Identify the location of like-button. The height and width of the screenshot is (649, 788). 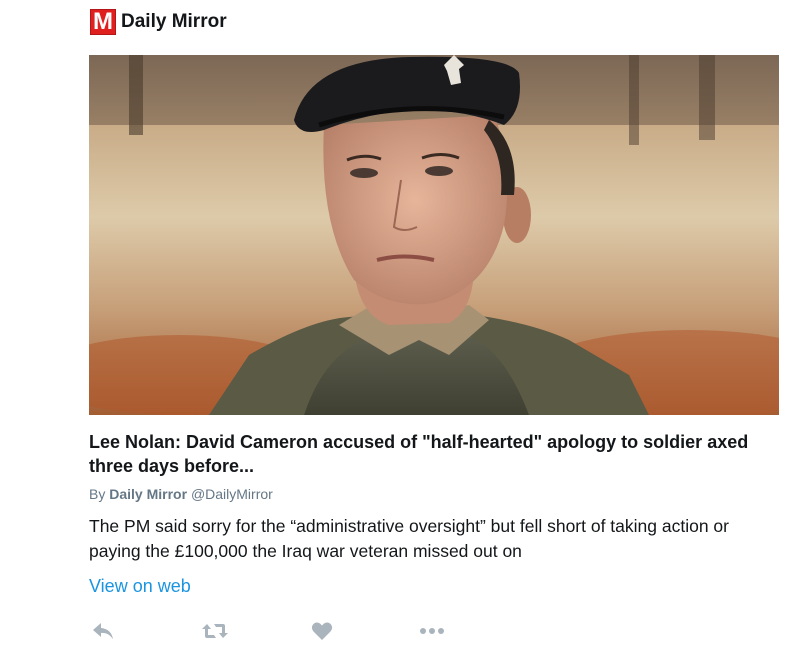
(322, 631).